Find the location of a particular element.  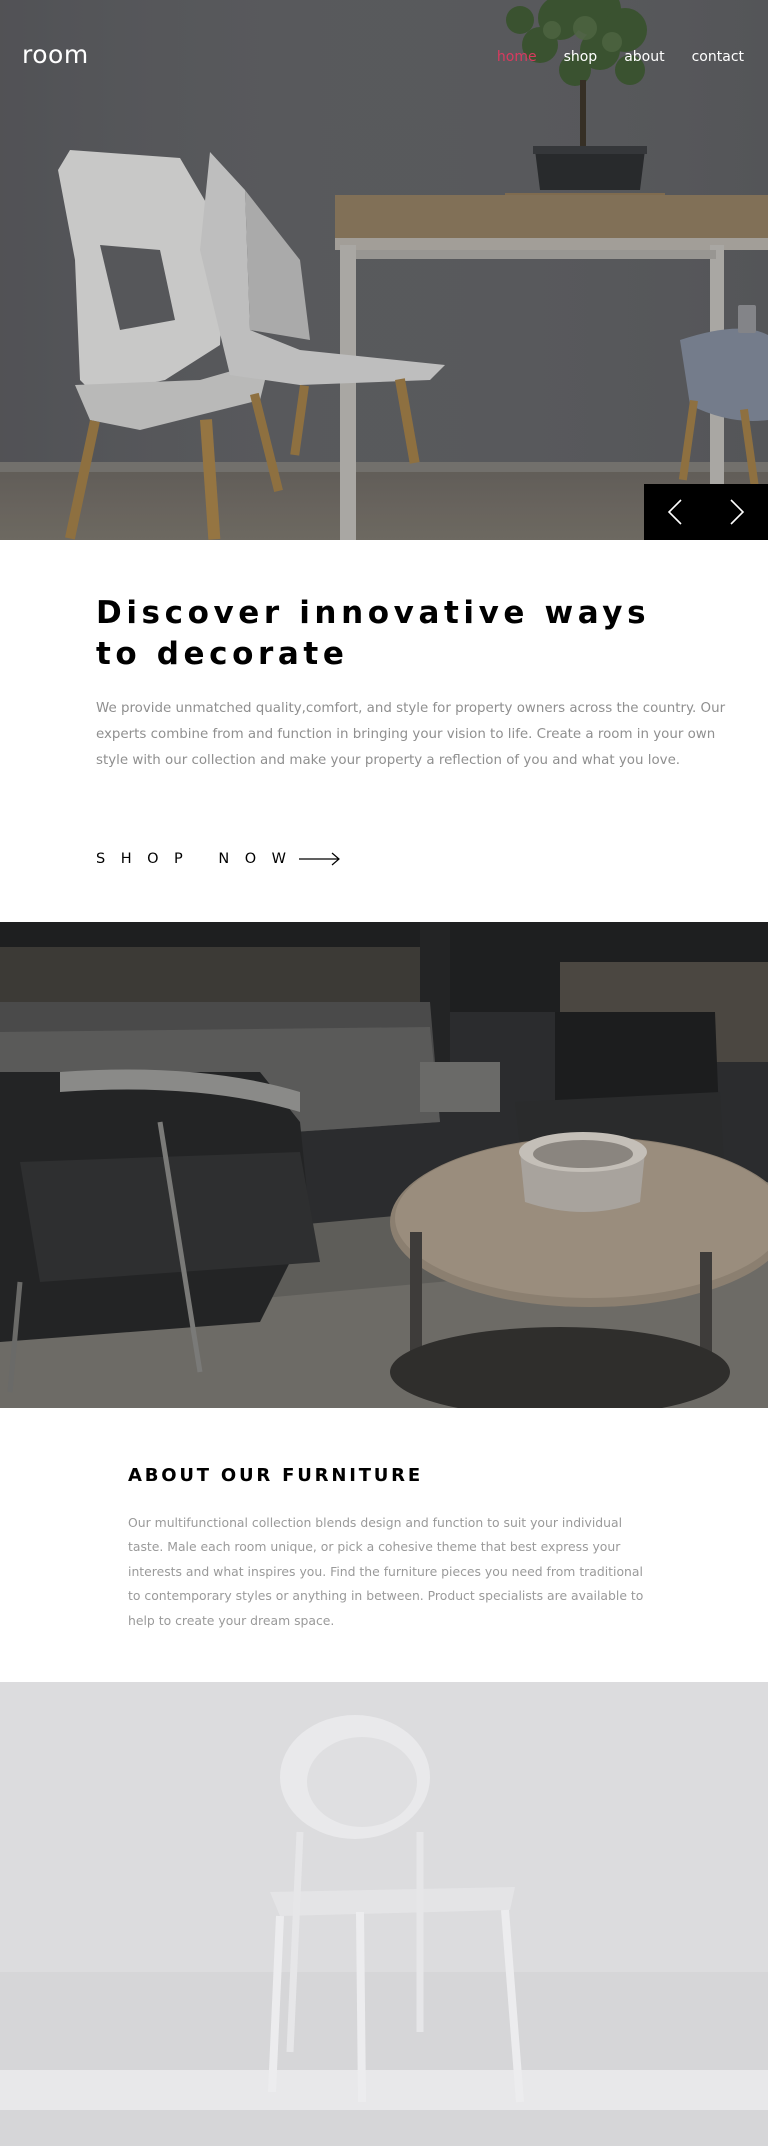

shop-now-button: SHOP NOW is located at coordinates (218, 859).